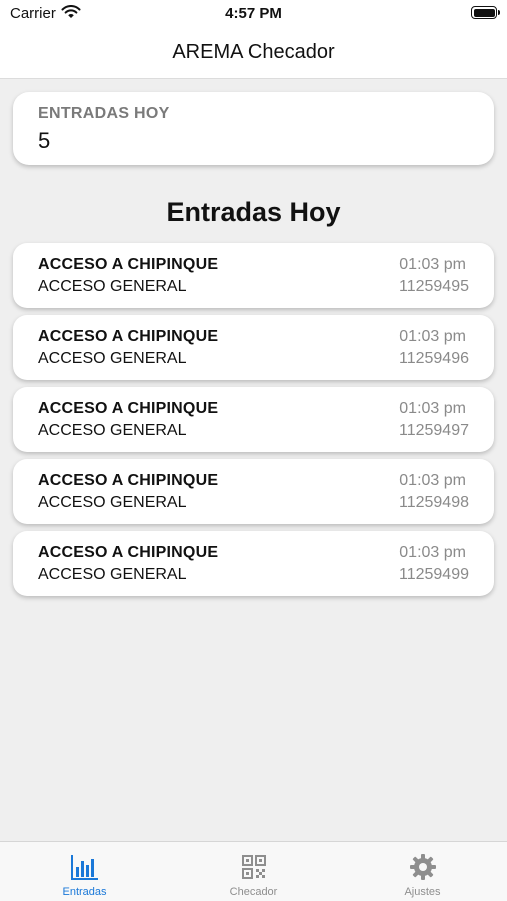 This screenshot has width=507, height=901. Describe the element at coordinates (434, 574) in the screenshot. I see `entry-id: 11259499` at that location.